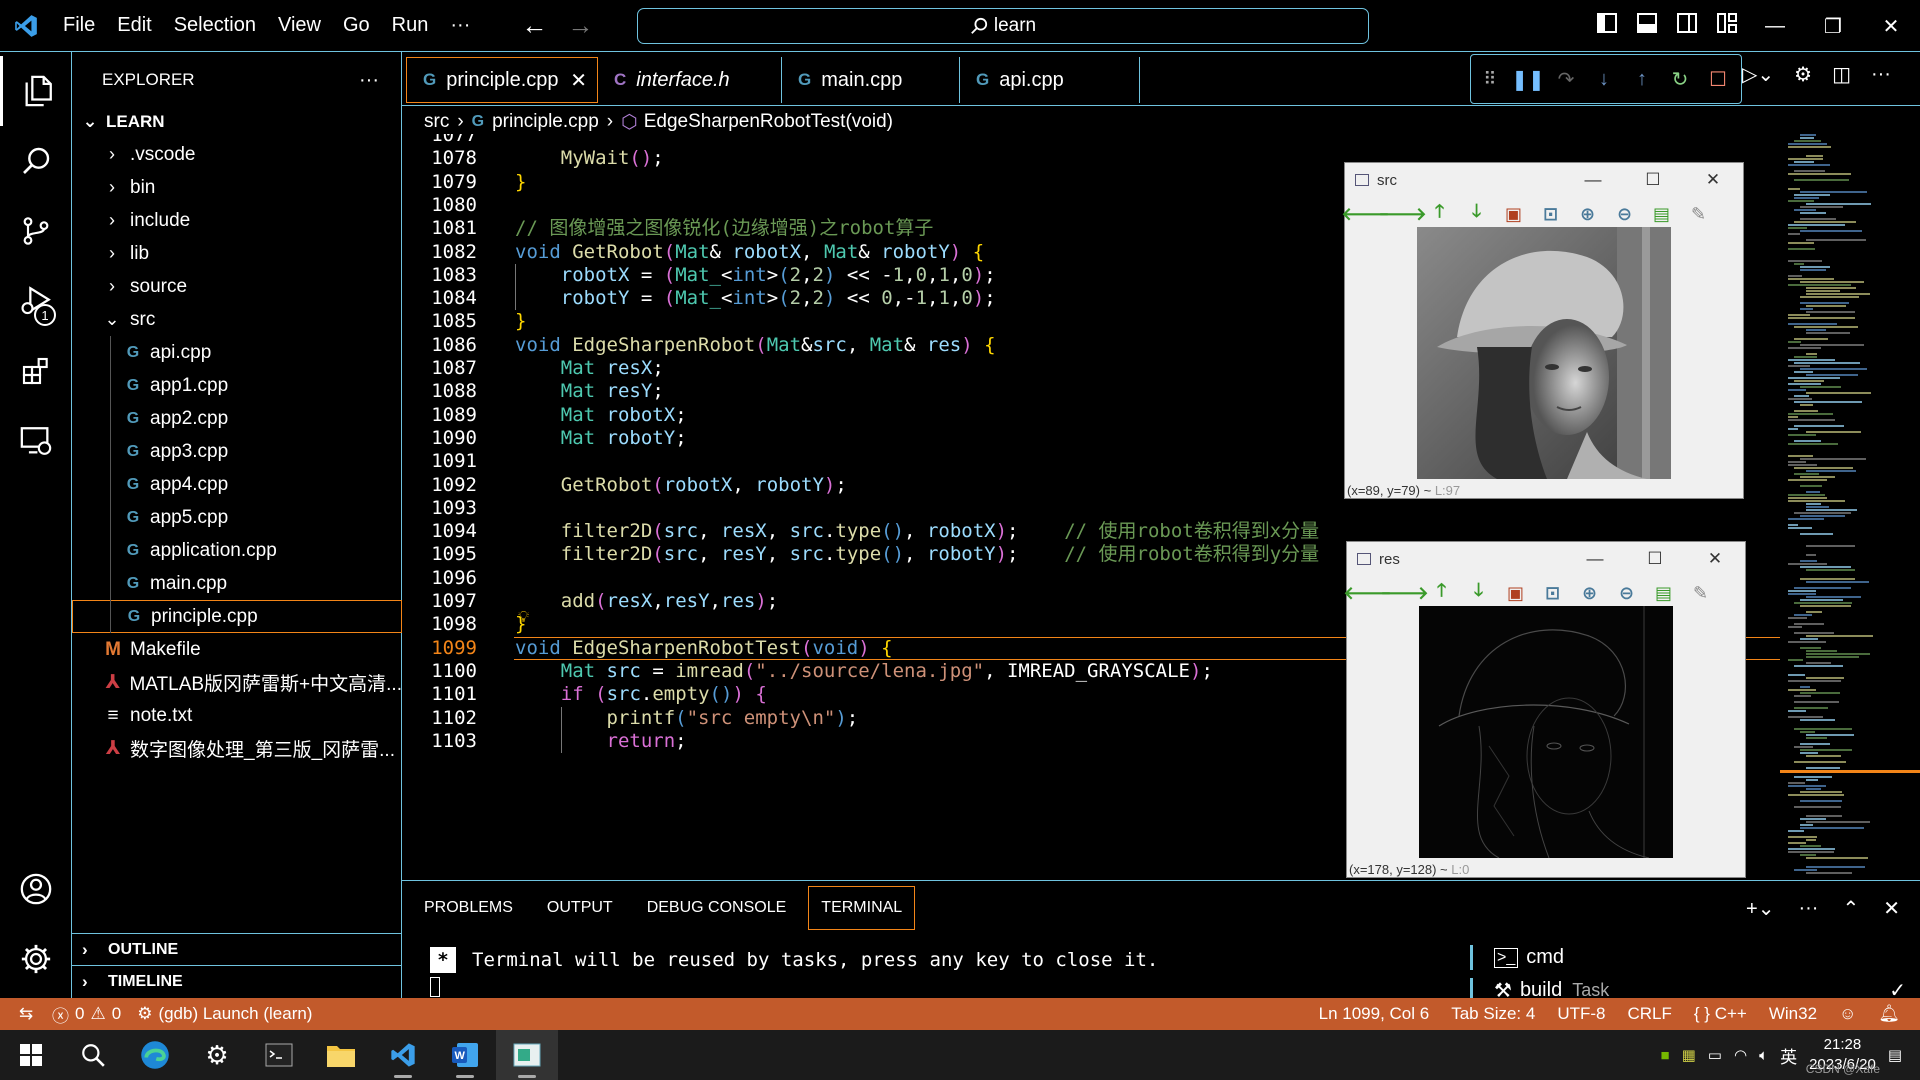 Image resolution: width=1920 pixels, height=1080 pixels. I want to click on close-window-icon: ✕, so click(1891, 26).